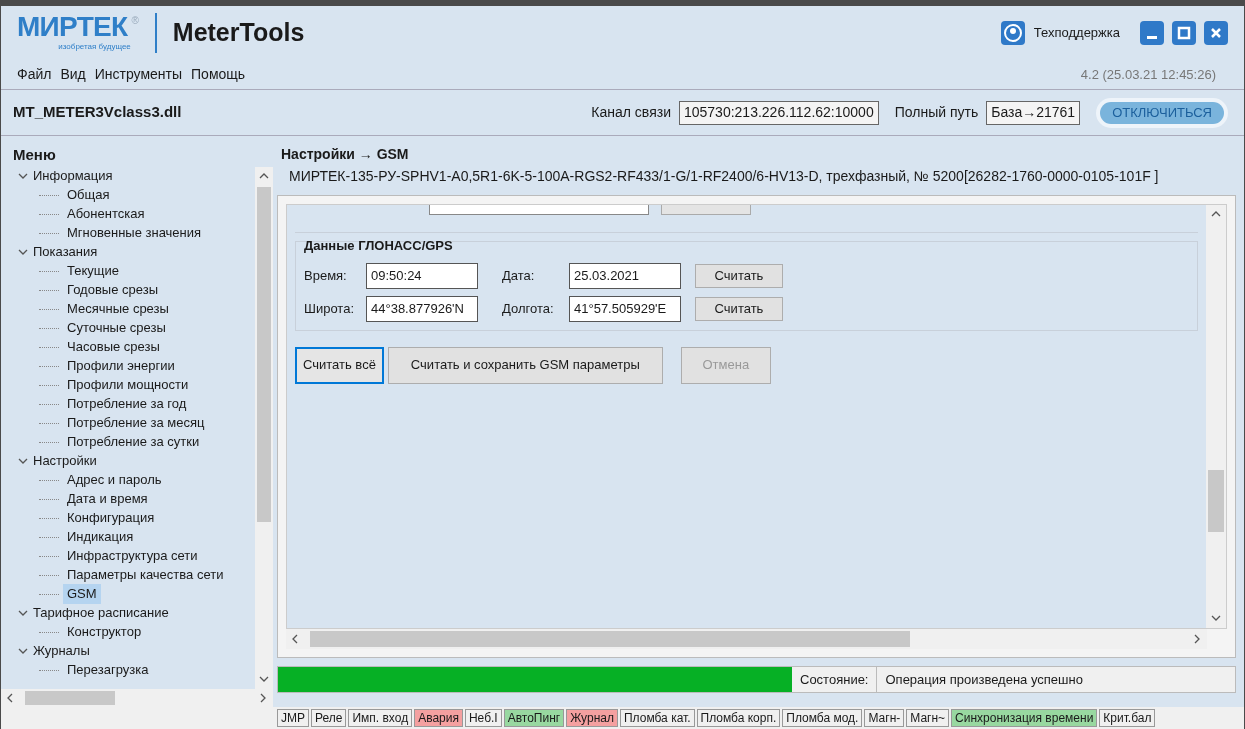 This screenshot has height=729, width=1245. I want to click on path-label: Полный путь, so click(936, 112).